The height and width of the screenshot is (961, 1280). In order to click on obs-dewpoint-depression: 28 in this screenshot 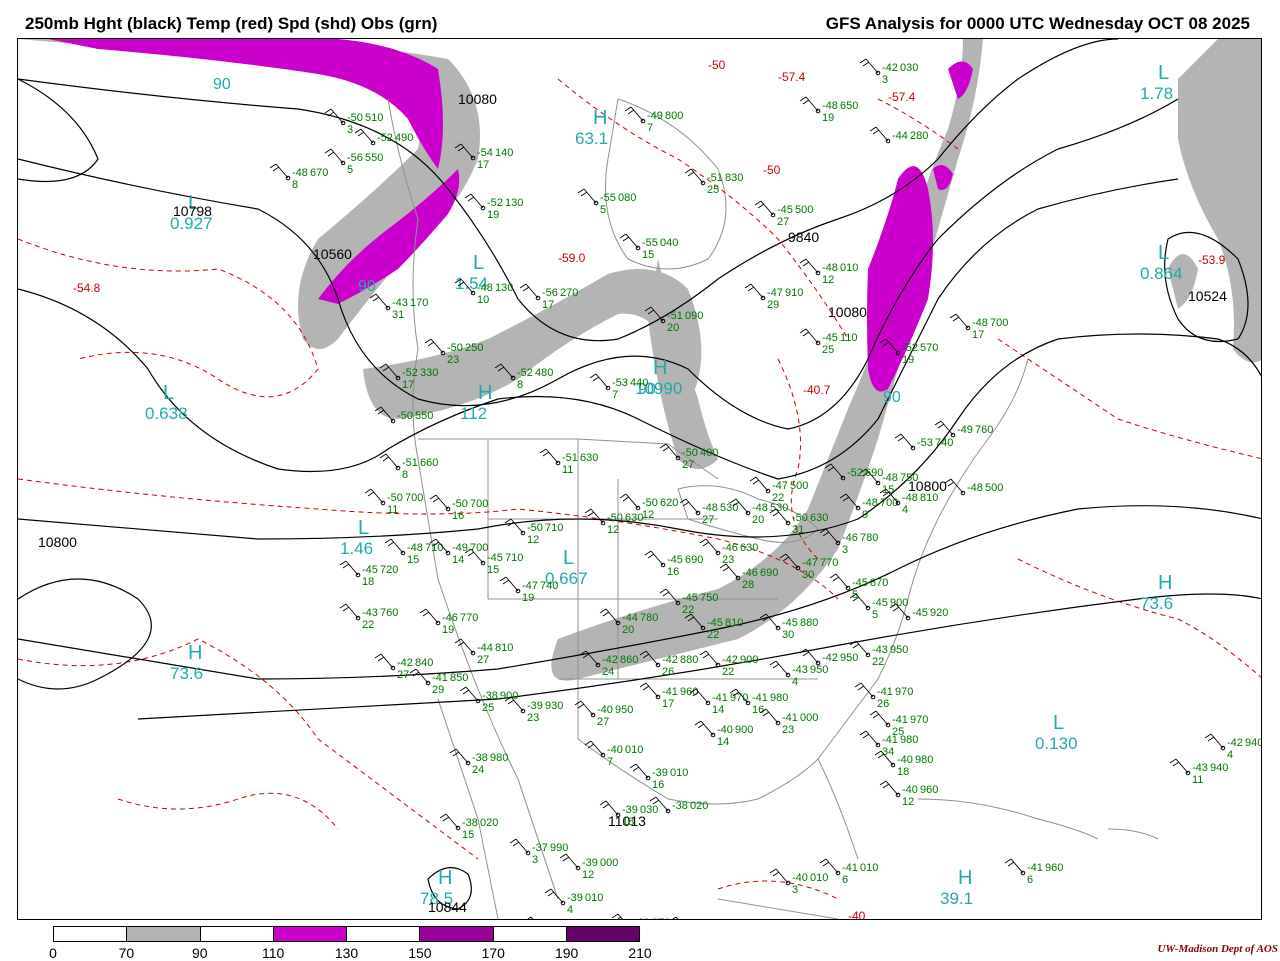, I will do `click(748, 585)`.